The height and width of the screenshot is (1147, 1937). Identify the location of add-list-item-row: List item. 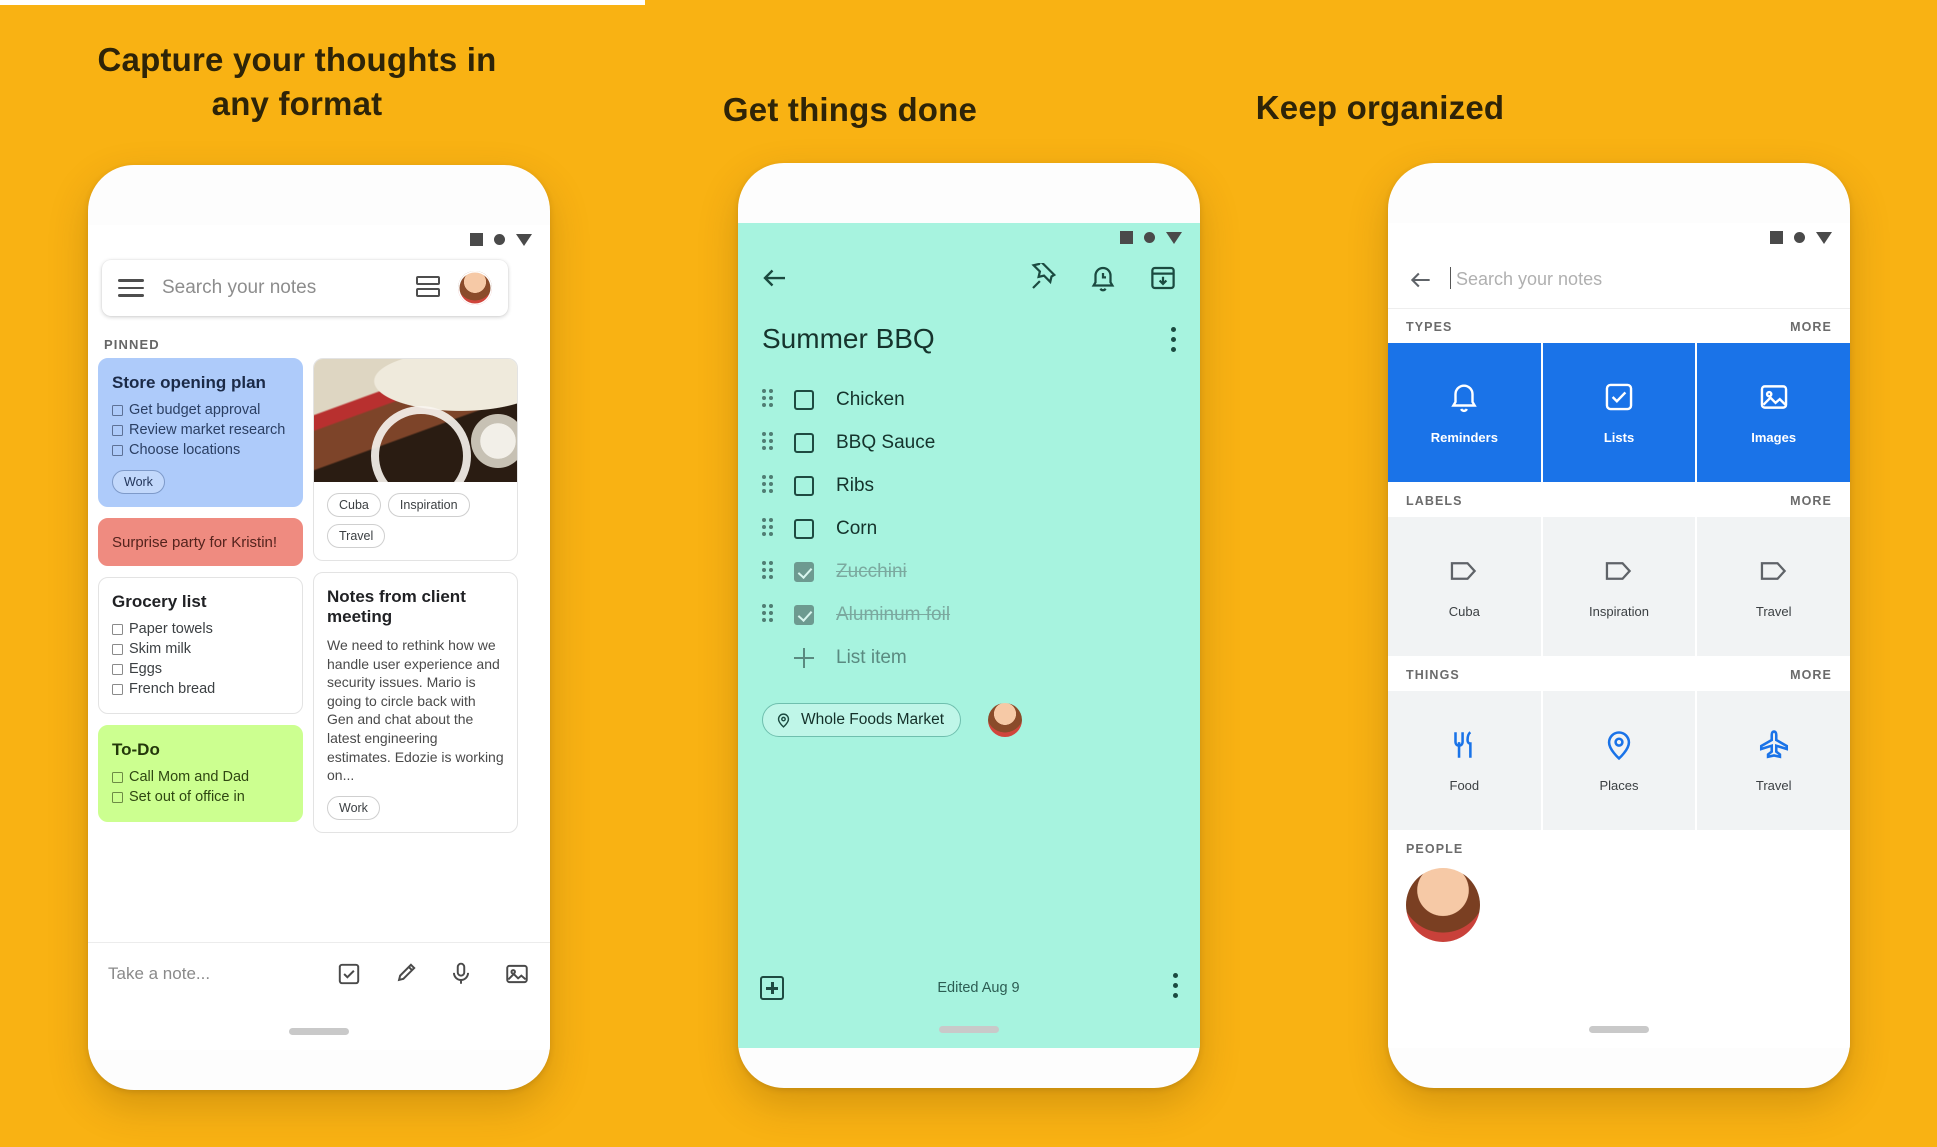
(969, 658).